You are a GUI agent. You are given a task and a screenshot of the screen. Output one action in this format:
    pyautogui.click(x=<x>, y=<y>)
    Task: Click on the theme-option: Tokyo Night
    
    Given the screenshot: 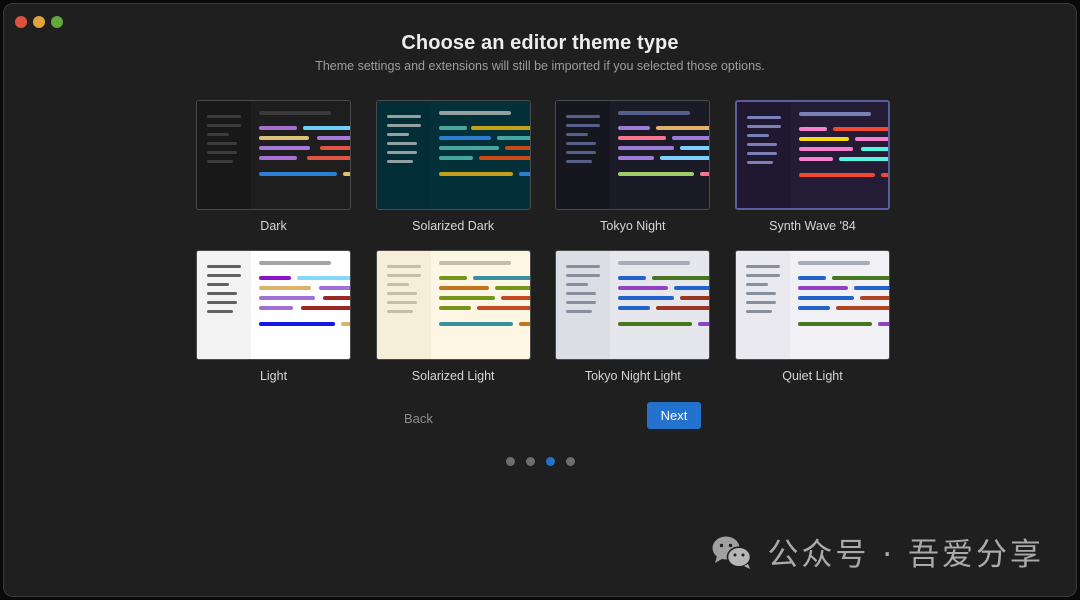 What is the action you would take?
    pyautogui.click(x=633, y=175)
    